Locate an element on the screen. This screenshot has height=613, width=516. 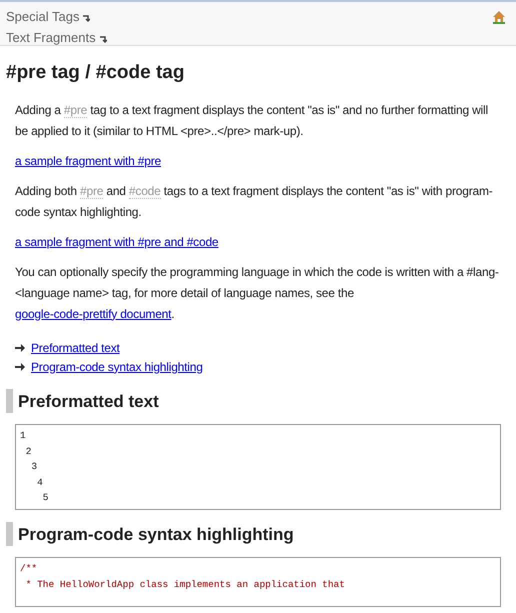
section-heading: Program-code syntax highlighting is located at coordinates (156, 535).